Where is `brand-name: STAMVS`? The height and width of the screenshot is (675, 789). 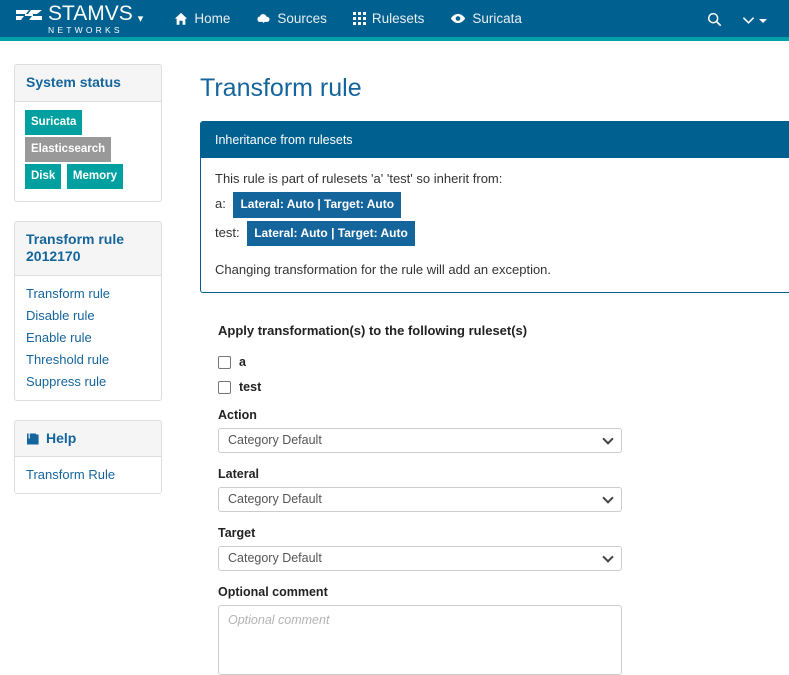
brand-name: STAMVS is located at coordinates (90, 13).